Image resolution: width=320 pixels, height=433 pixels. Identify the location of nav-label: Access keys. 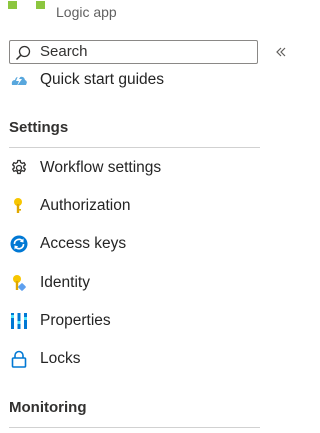
(83, 243).